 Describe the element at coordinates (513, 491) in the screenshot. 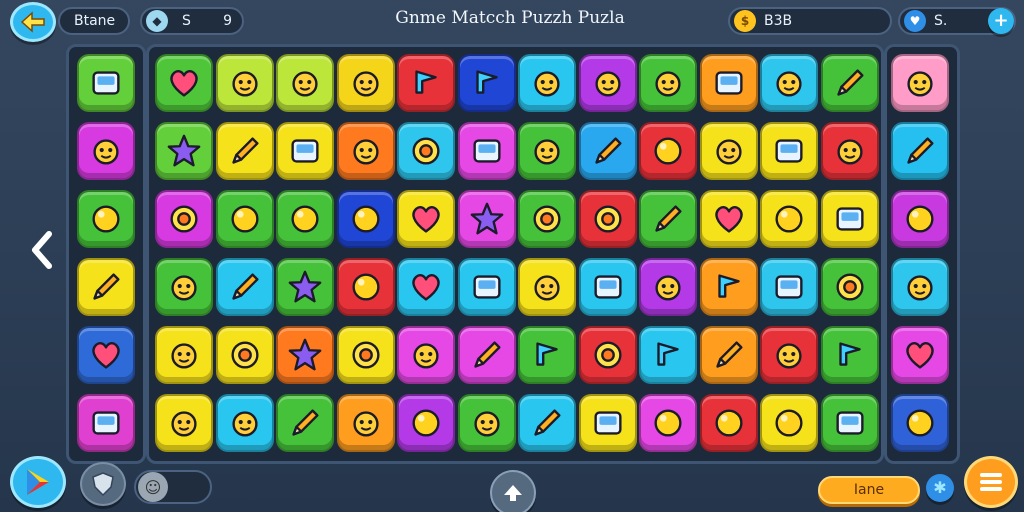

I see `up-button` at that location.